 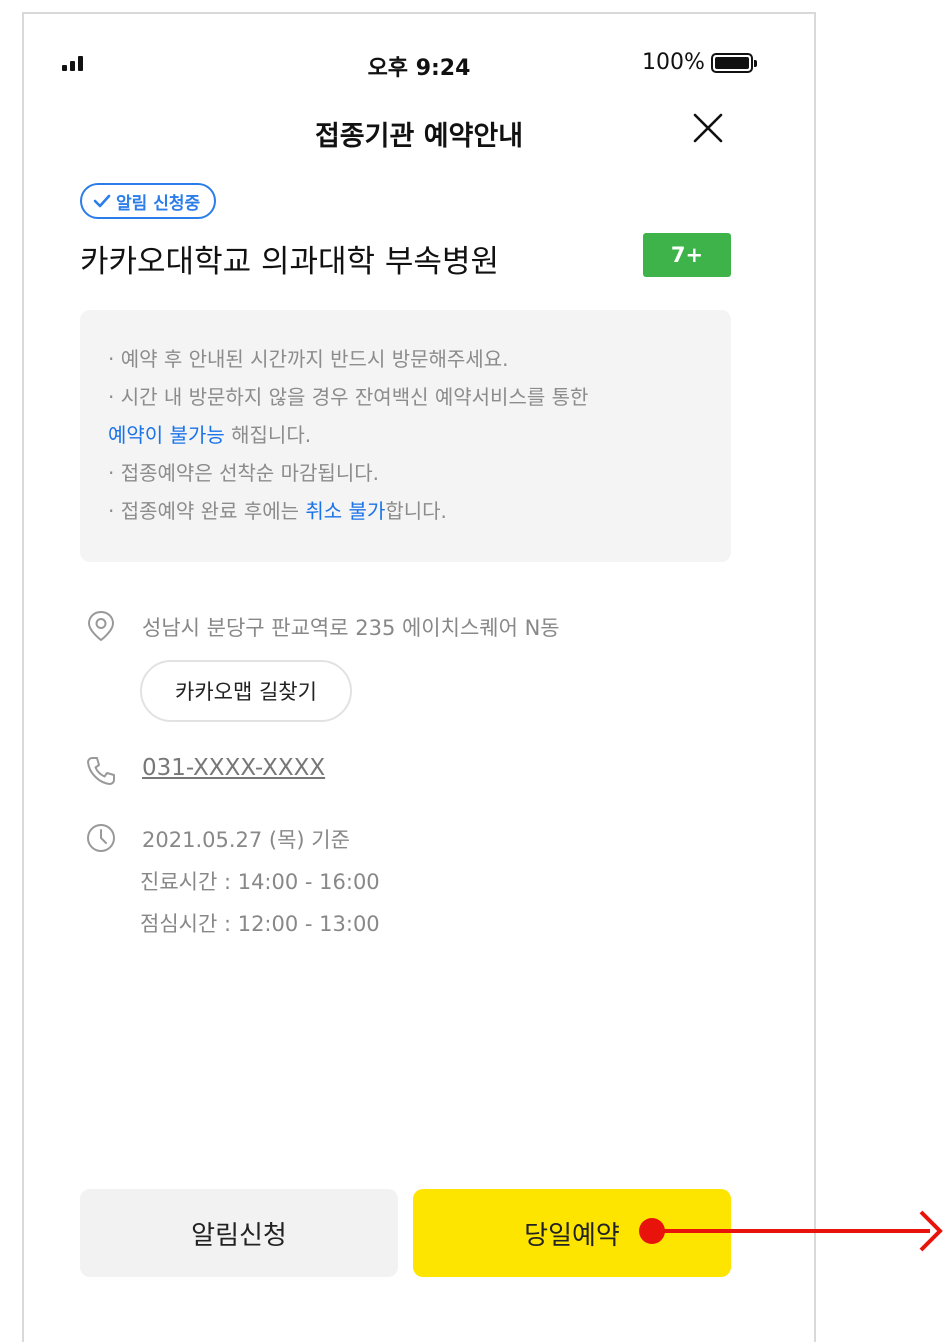 I want to click on battery-indicator: 100%, so click(x=699, y=62).